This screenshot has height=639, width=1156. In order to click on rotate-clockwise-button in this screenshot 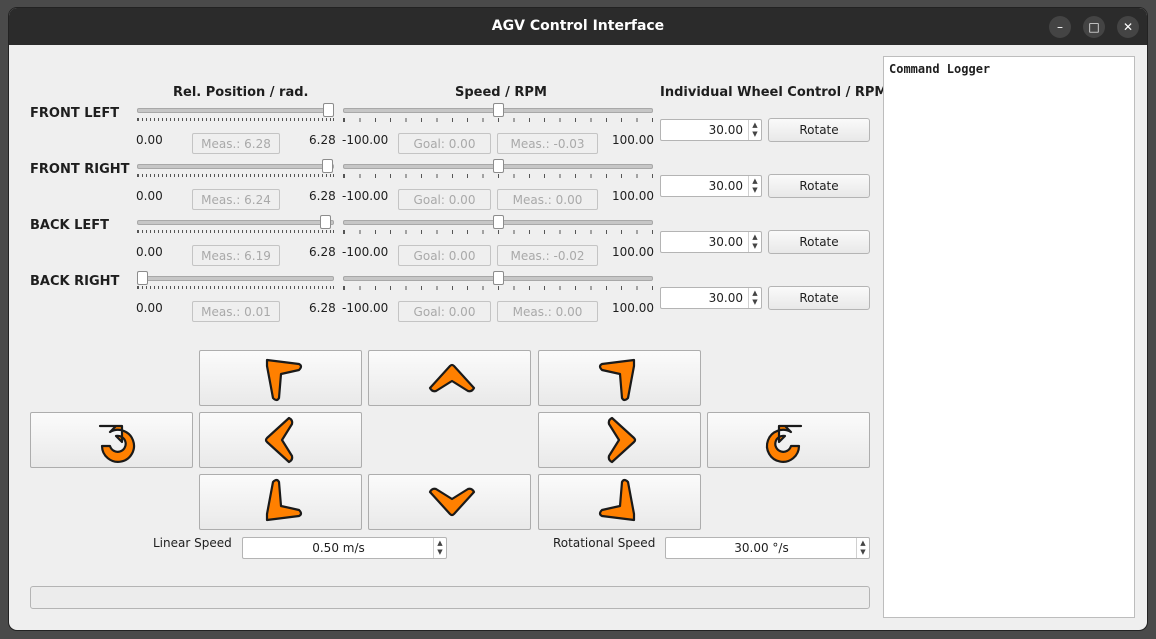, I will do `click(788, 440)`.